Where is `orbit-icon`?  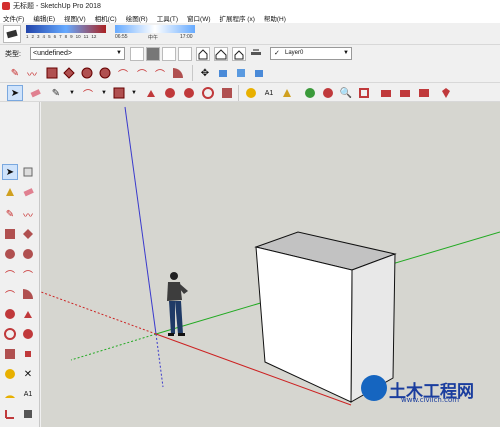
orbit-icon is located at coordinates (310, 93).